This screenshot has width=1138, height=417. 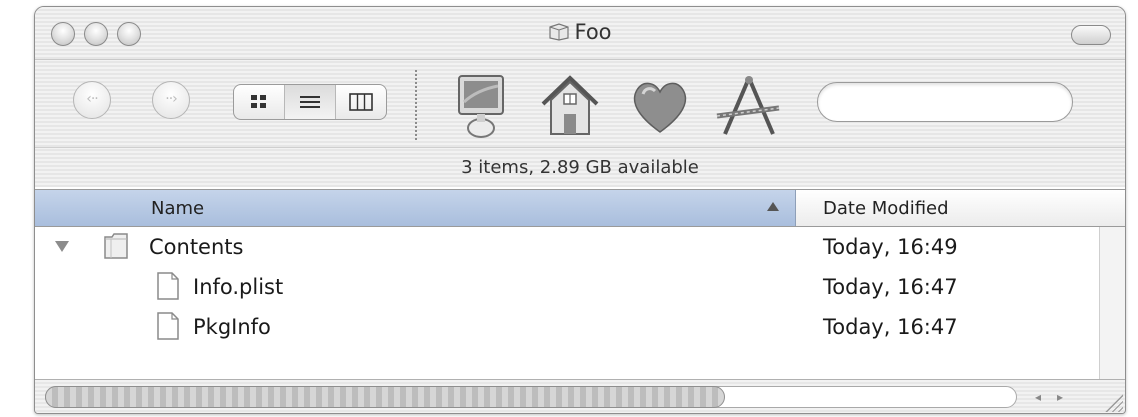 What do you see at coordinates (1038, 397) in the screenshot?
I see `scroll-left-arrow-icon: ◂` at bounding box center [1038, 397].